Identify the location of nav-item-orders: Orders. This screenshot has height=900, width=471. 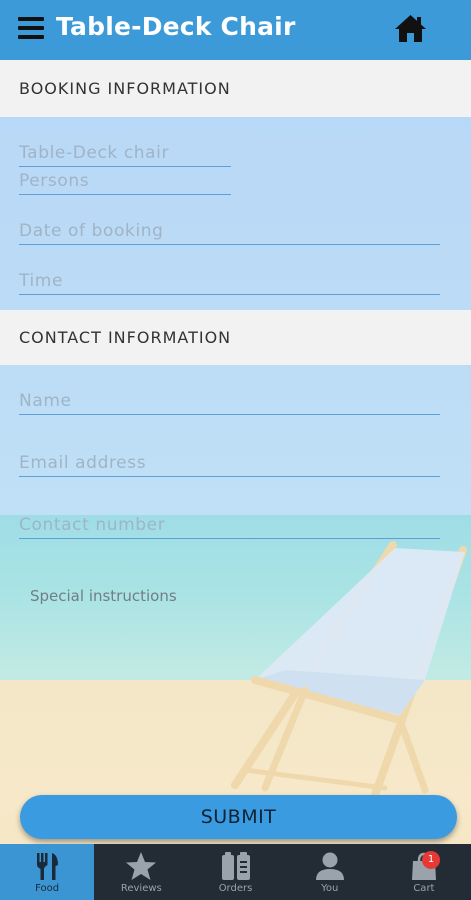
(235, 872).